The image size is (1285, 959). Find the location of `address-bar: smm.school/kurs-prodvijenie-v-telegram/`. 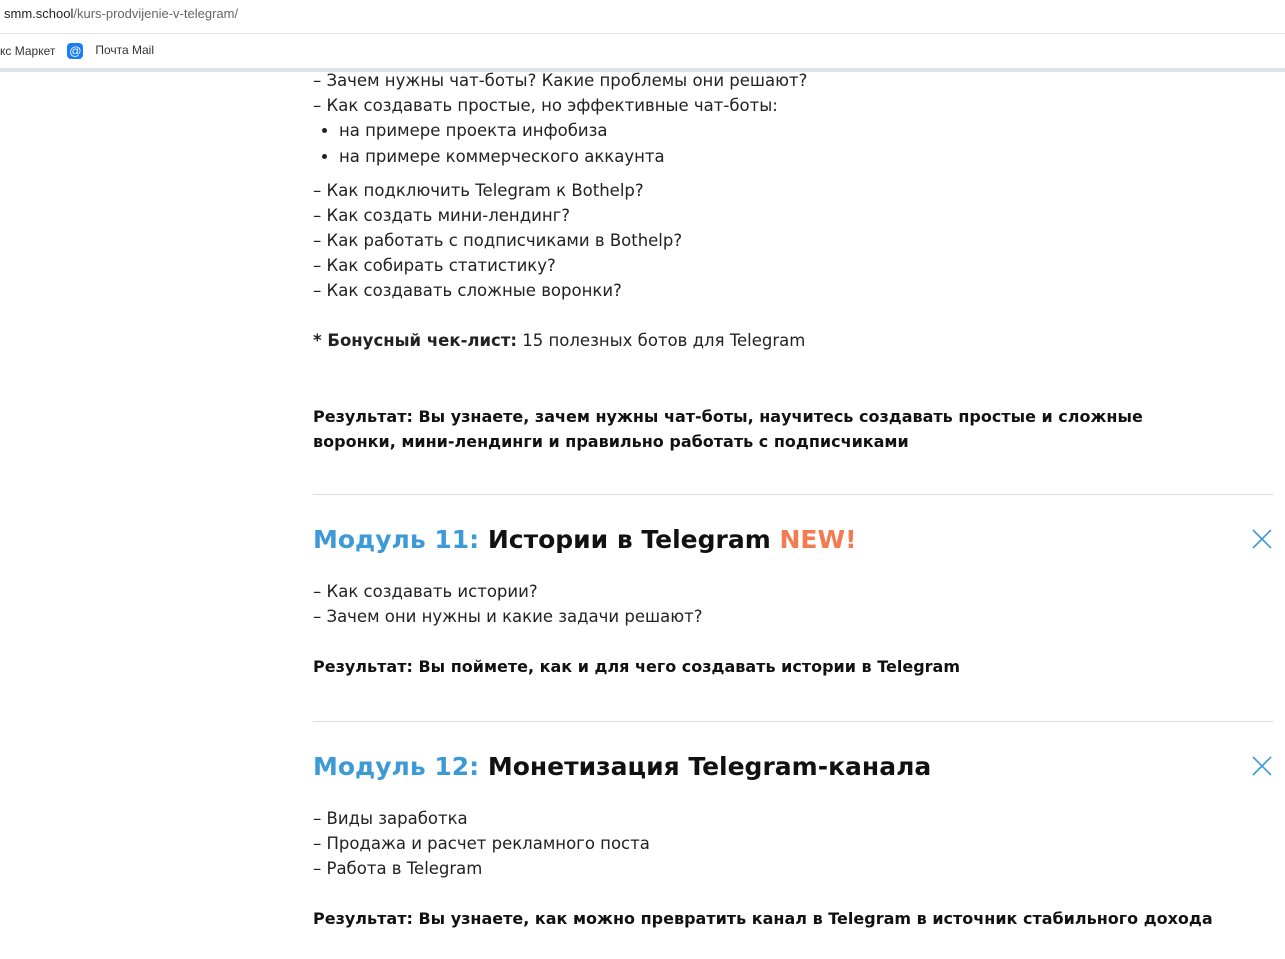

address-bar: smm.school/kurs-prodvijenie-v-telegram/ is located at coordinates (642, 17).